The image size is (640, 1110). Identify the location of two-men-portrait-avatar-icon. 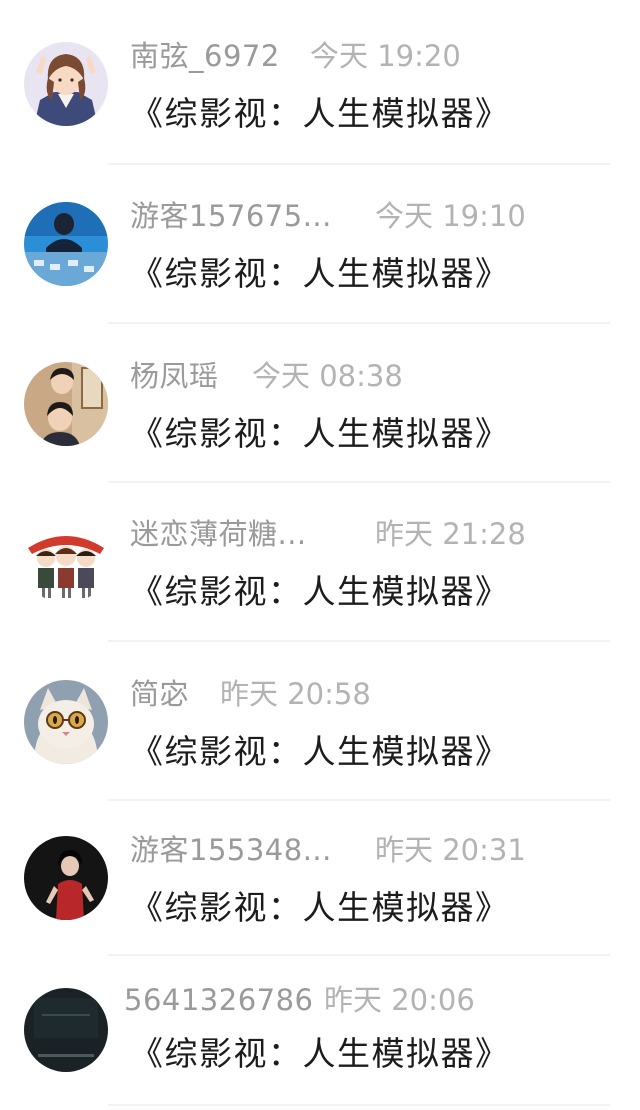
(66, 404).